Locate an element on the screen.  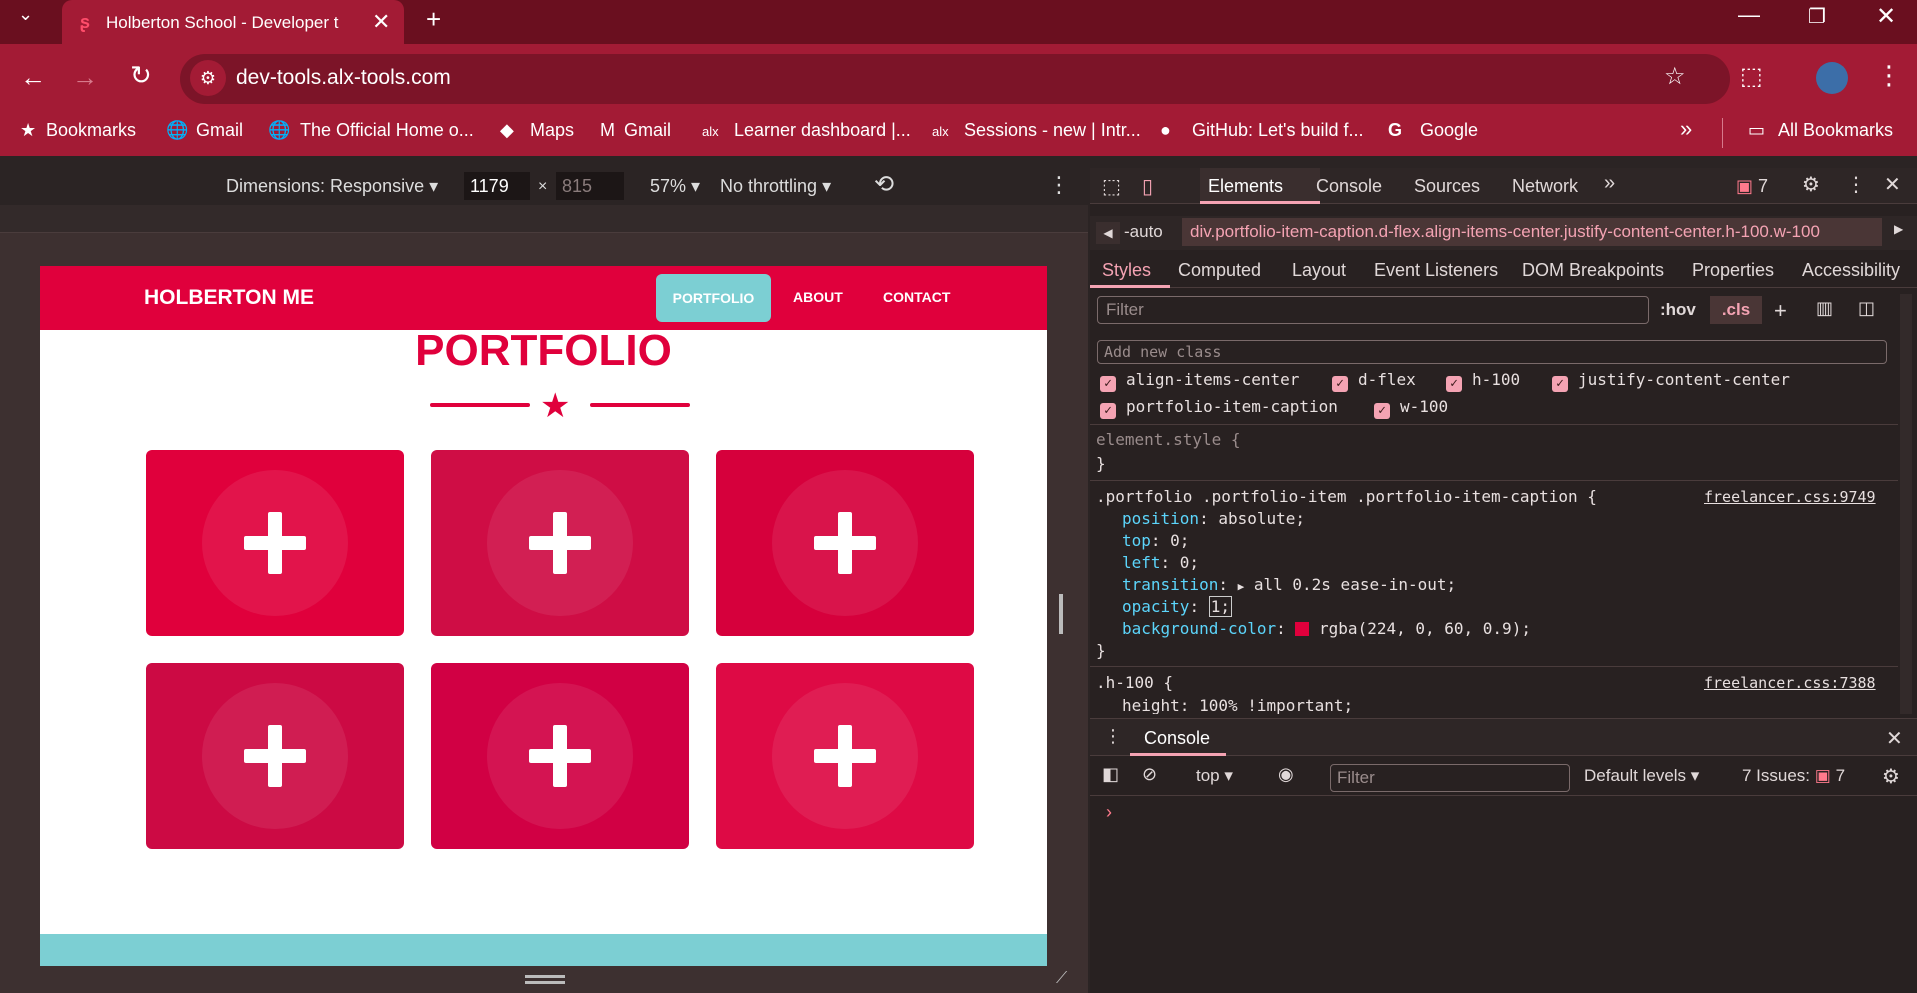
subtab-styles: Styles is located at coordinates (1126, 270).